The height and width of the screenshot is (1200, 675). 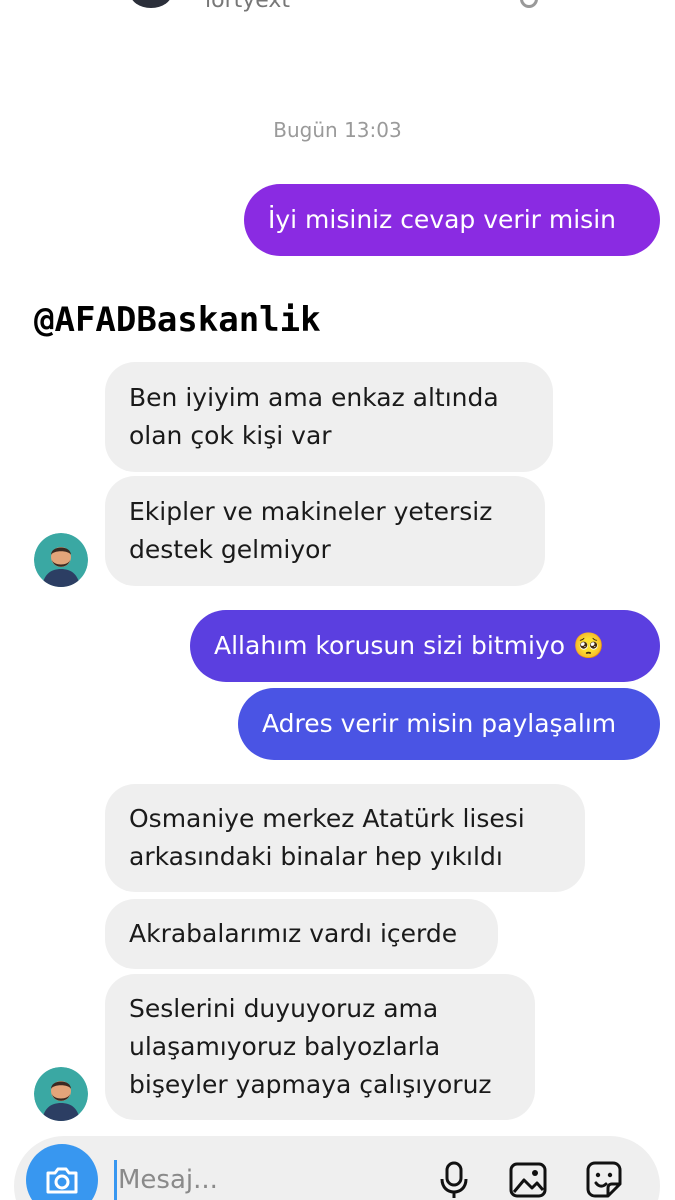 I want to click on header-handle: lortyext, so click(x=247, y=6).